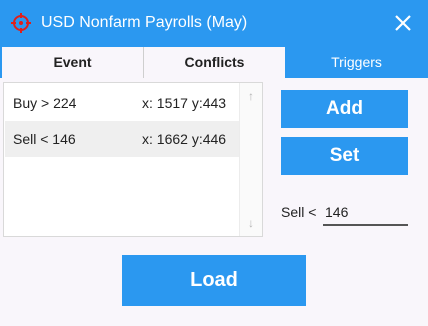 This screenshot has width=428, height=326. Describe the element at coordinates (44, 139) in the screenshot. I see `trigger-condition: Sell < 146` at that location.